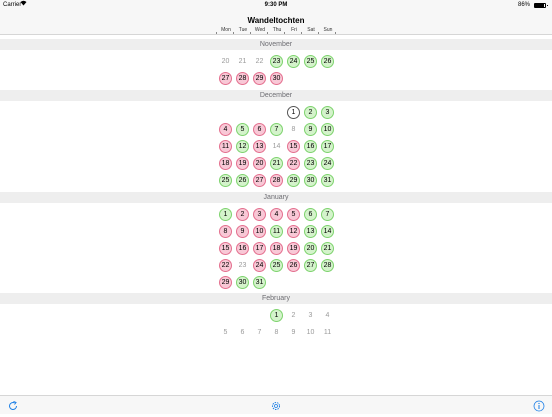  Describe the element at coordinates (243, 30) in the screenshot. I see `weekday-tue: Tue` at that location.